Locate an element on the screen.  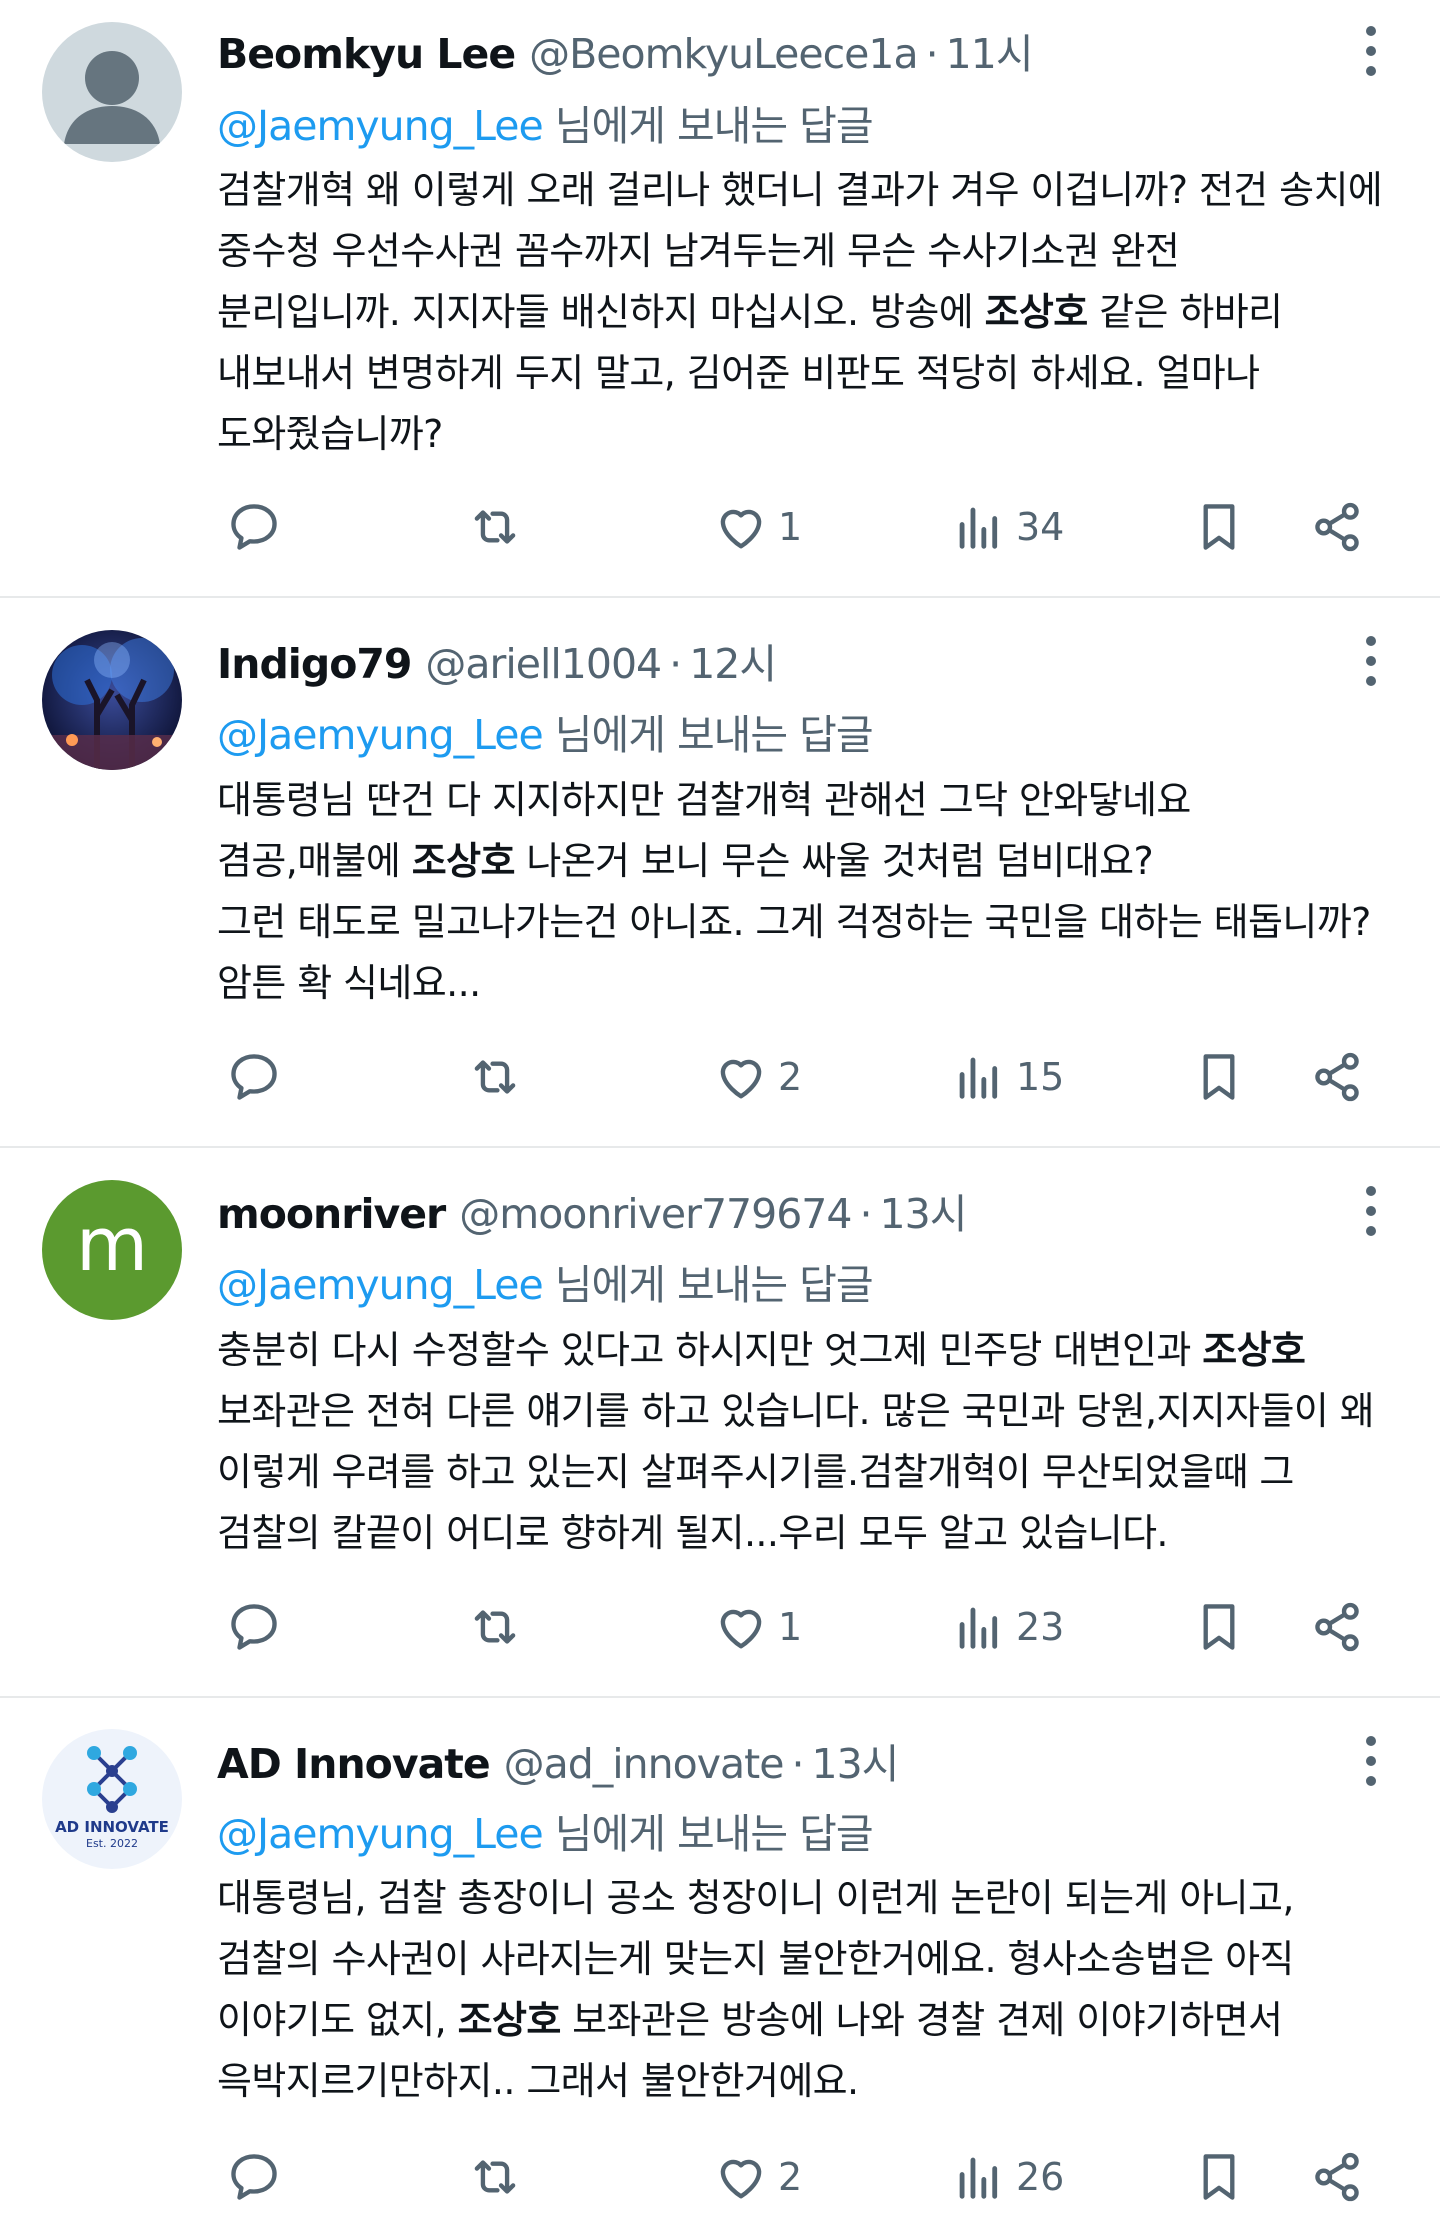
author-handle: @ad_innovate is located at coordinates (644, 1764).